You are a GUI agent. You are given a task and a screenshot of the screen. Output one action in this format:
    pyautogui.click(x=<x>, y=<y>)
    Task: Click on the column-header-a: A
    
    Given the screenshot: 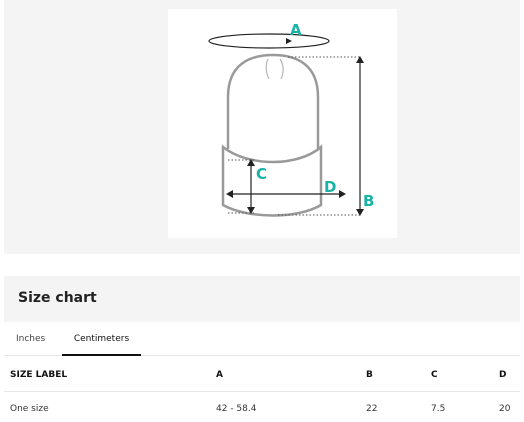 What is the action you would take?
    pyautogui.click(x=219, y=375)
    